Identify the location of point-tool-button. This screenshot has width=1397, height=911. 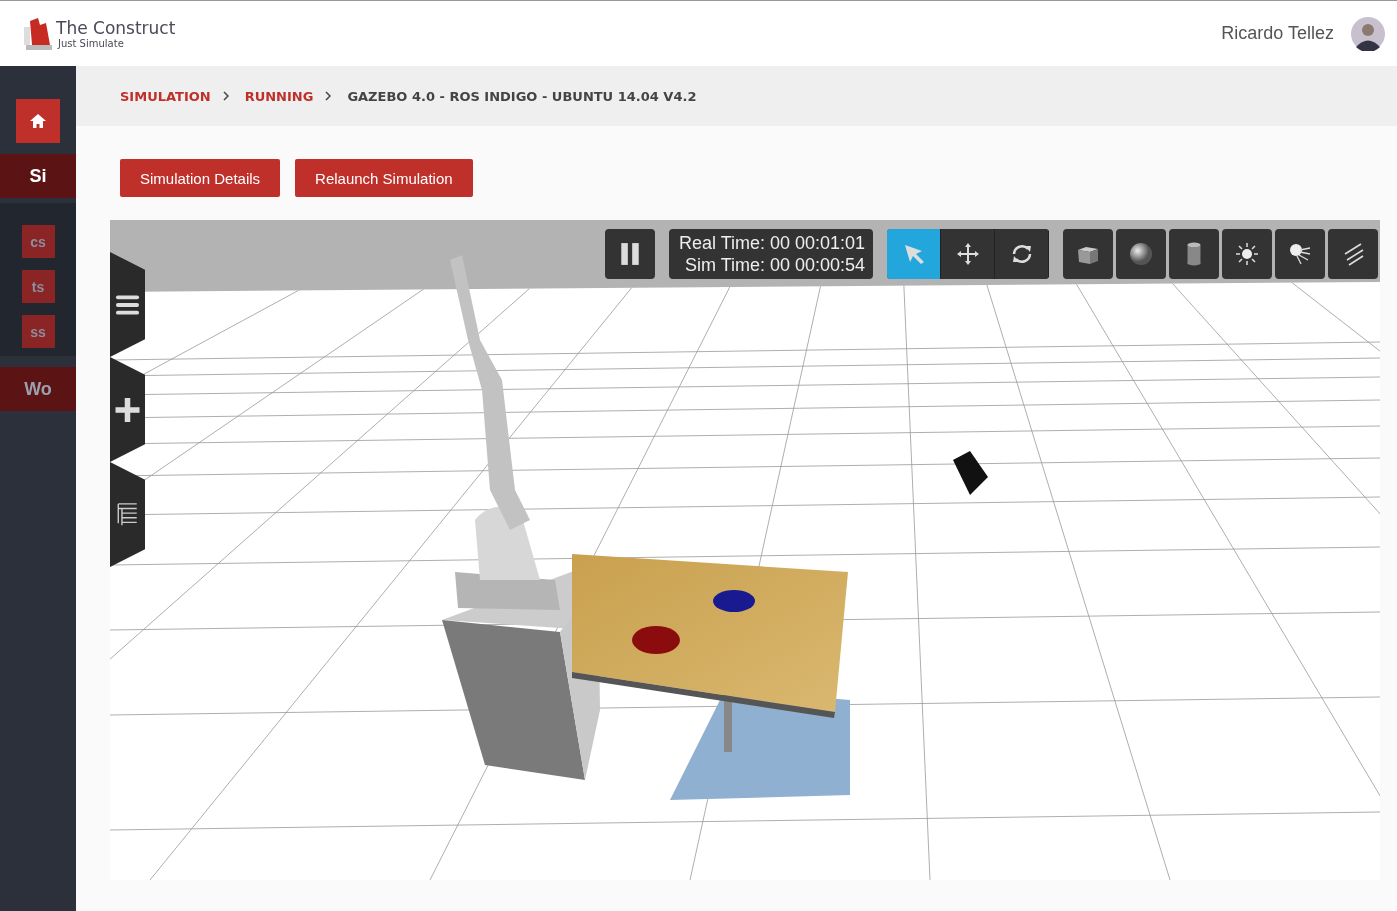
(1247, 254).